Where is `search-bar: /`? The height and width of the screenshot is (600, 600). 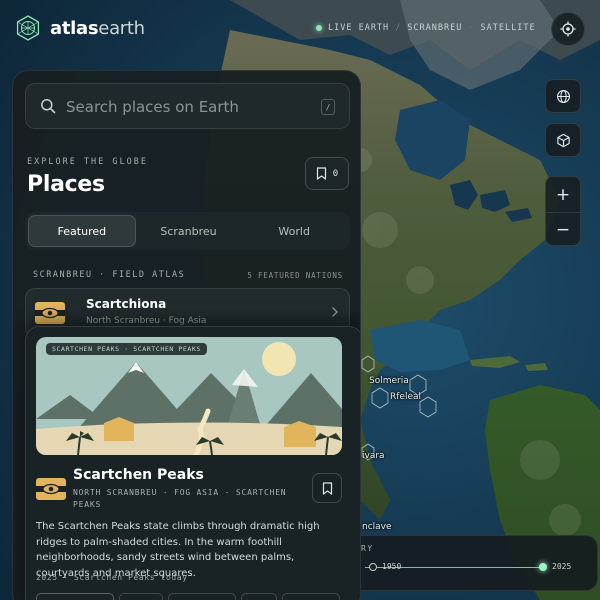 search-bar: / is located at coordinates (187, 106).